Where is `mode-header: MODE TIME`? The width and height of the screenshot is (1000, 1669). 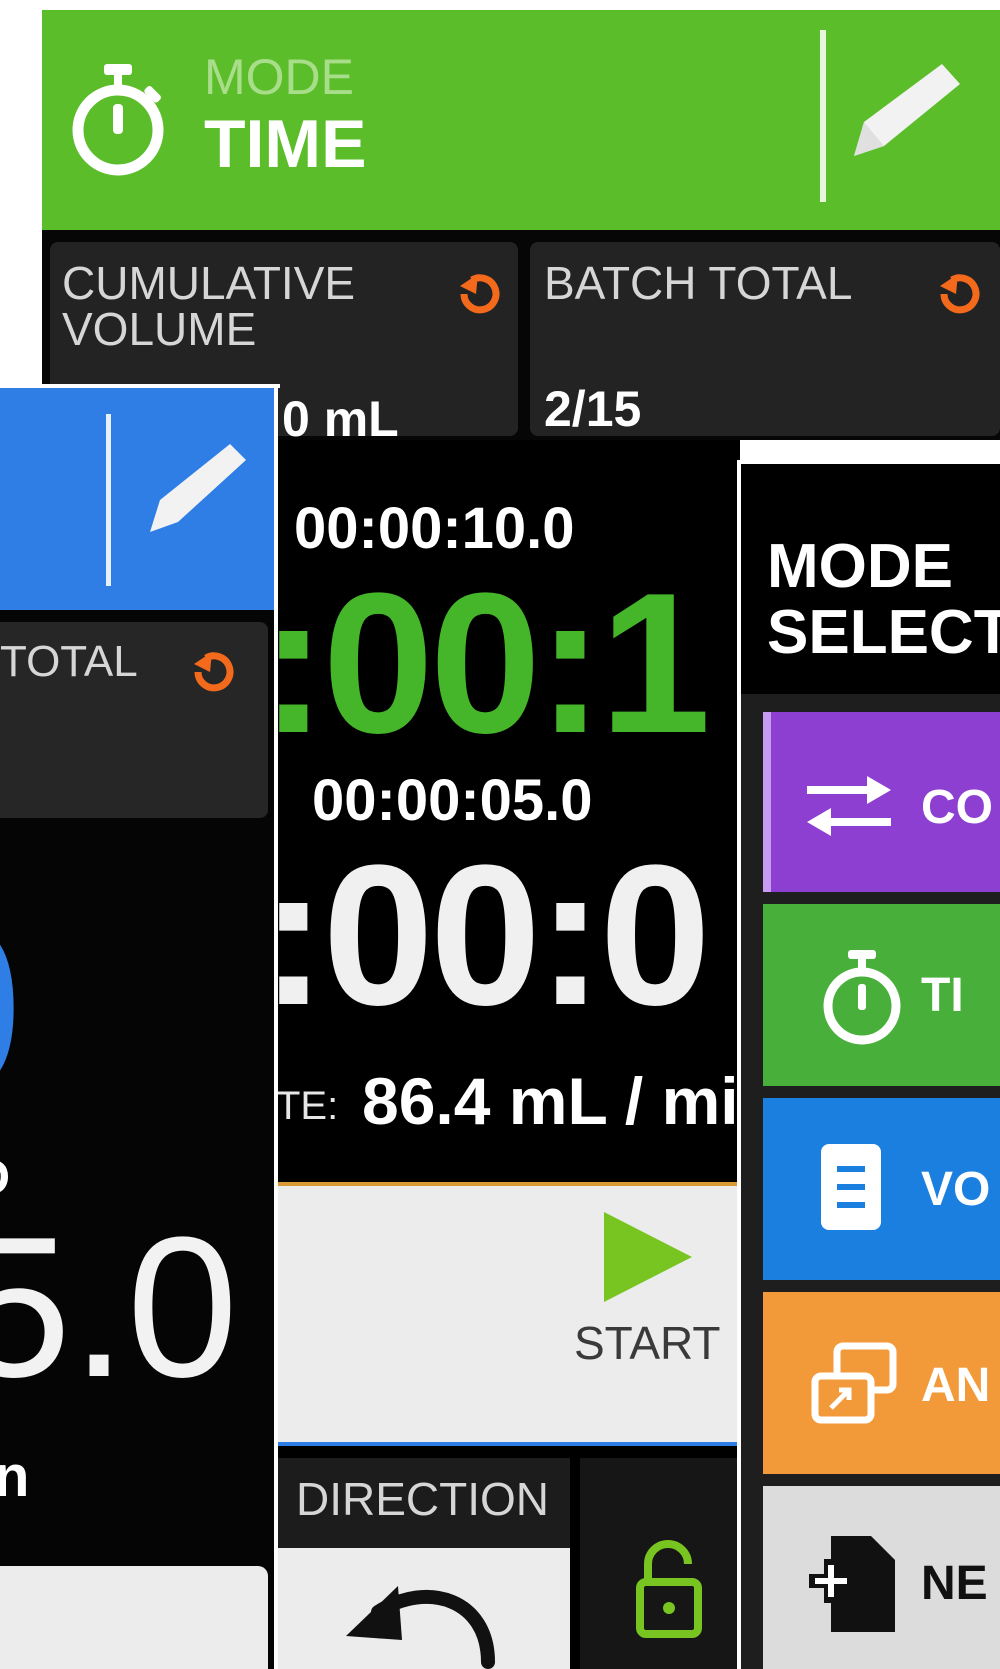
mode-header: MODE TIME is located at coordinates (521, 120).